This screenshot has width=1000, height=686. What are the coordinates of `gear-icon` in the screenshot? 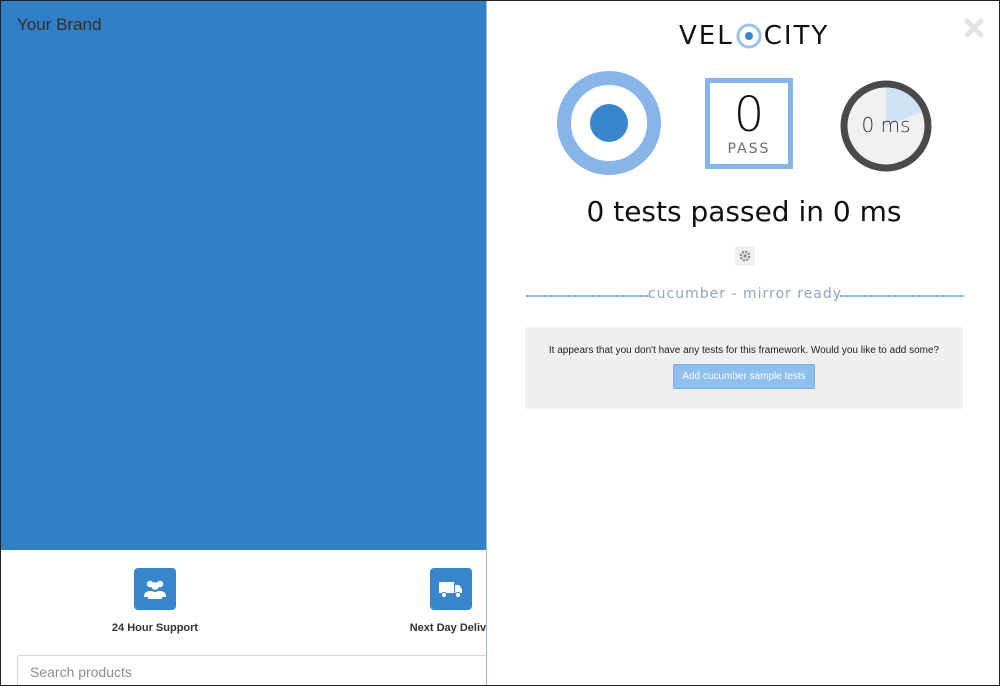 It's located at (745, 256).